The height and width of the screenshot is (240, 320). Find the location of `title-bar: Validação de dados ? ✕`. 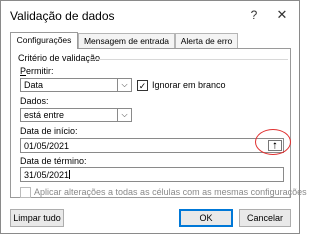

title-bar: Validação de dados ? ✕ is located at coordinates (150, 16).